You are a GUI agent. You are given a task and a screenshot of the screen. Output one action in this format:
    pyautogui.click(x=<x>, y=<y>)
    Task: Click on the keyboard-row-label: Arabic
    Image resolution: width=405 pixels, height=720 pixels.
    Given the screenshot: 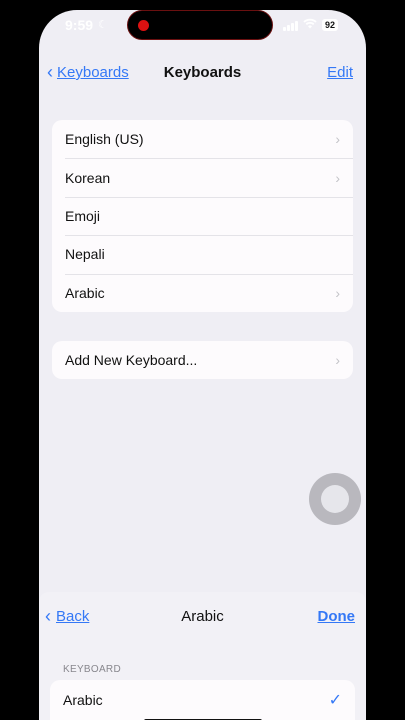 What is the action you would take?
    pyautogui.click(x=85, y=292)
    